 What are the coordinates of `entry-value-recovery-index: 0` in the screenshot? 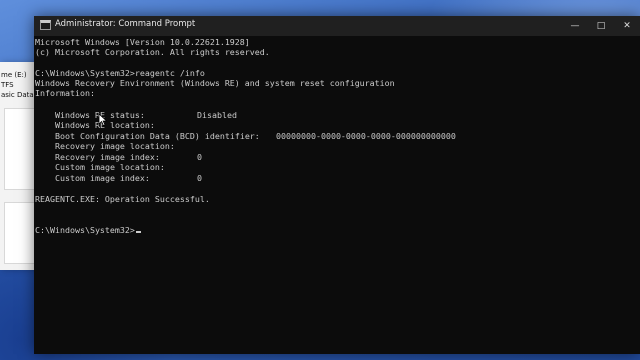 It's located at (199, 157).